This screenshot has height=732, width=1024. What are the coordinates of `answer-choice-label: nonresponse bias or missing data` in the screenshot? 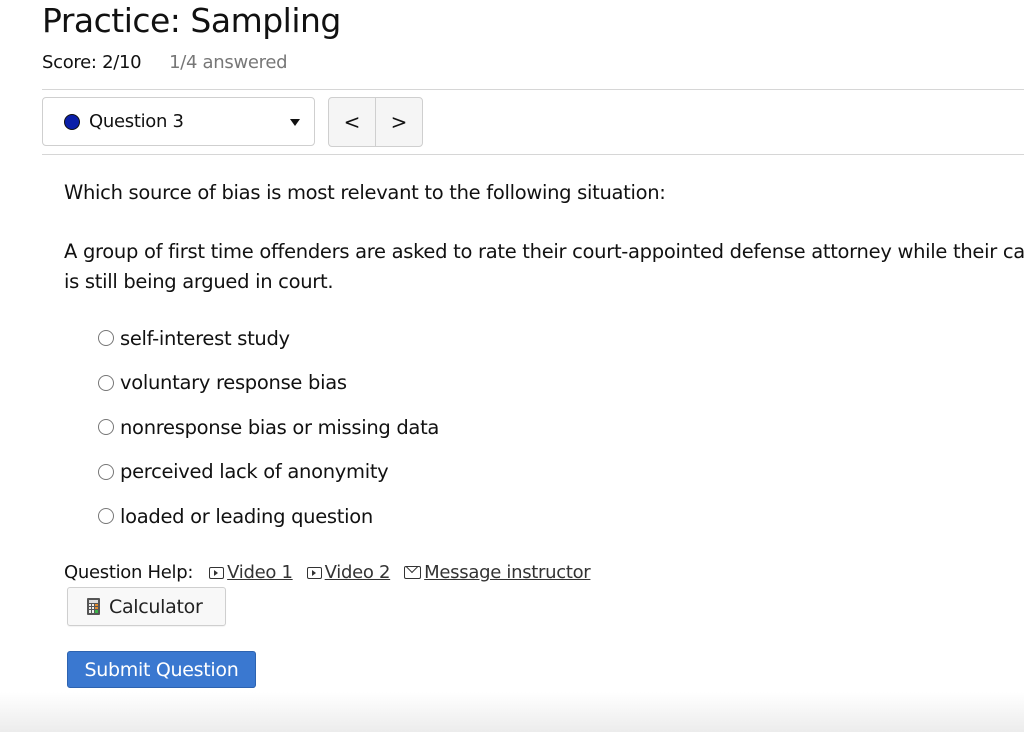 It's located at (280, 427).